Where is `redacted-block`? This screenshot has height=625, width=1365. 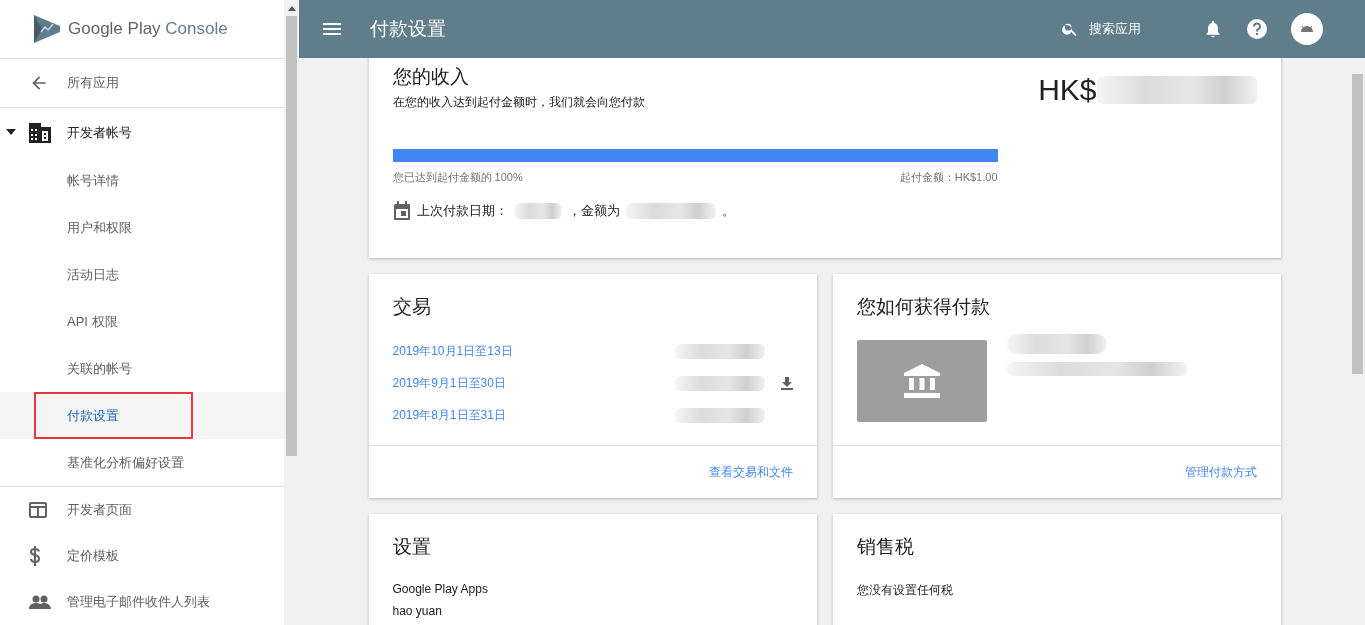 redacted-block is located at coordinates (537, 211).